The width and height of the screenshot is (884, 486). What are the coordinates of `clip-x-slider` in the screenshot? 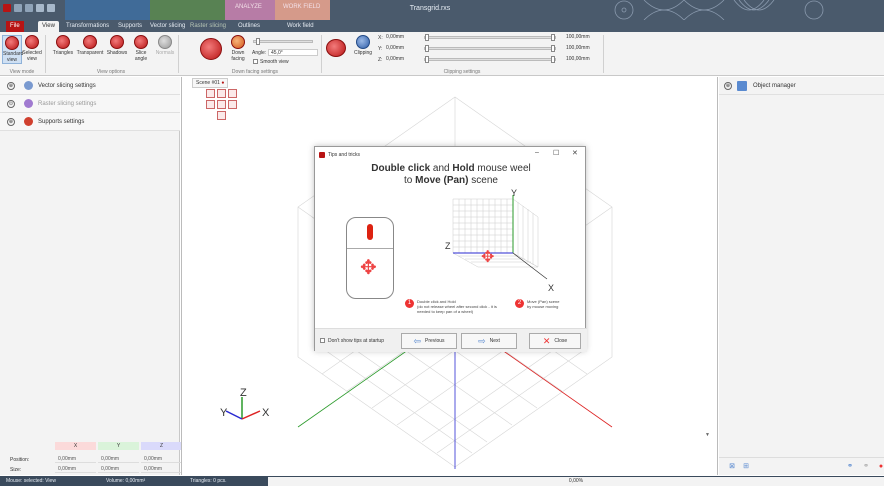 It's located at (490, 37).